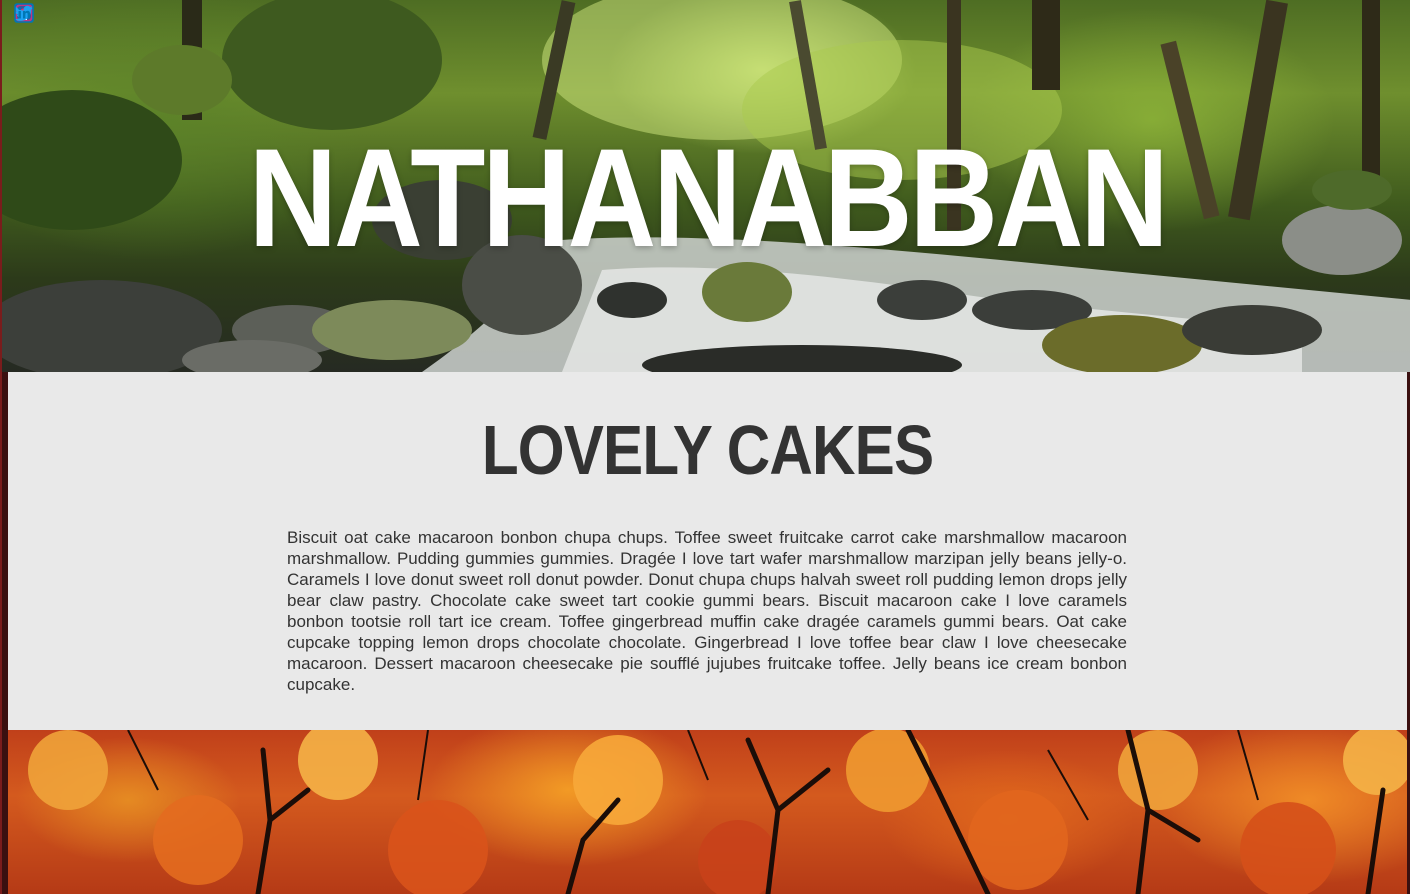 This screenshot has height=894, width=1410. What do you see at coordinates (24, 13) in the screenshot?
I see `linkedin-icon` at bounding box center [24, 13].